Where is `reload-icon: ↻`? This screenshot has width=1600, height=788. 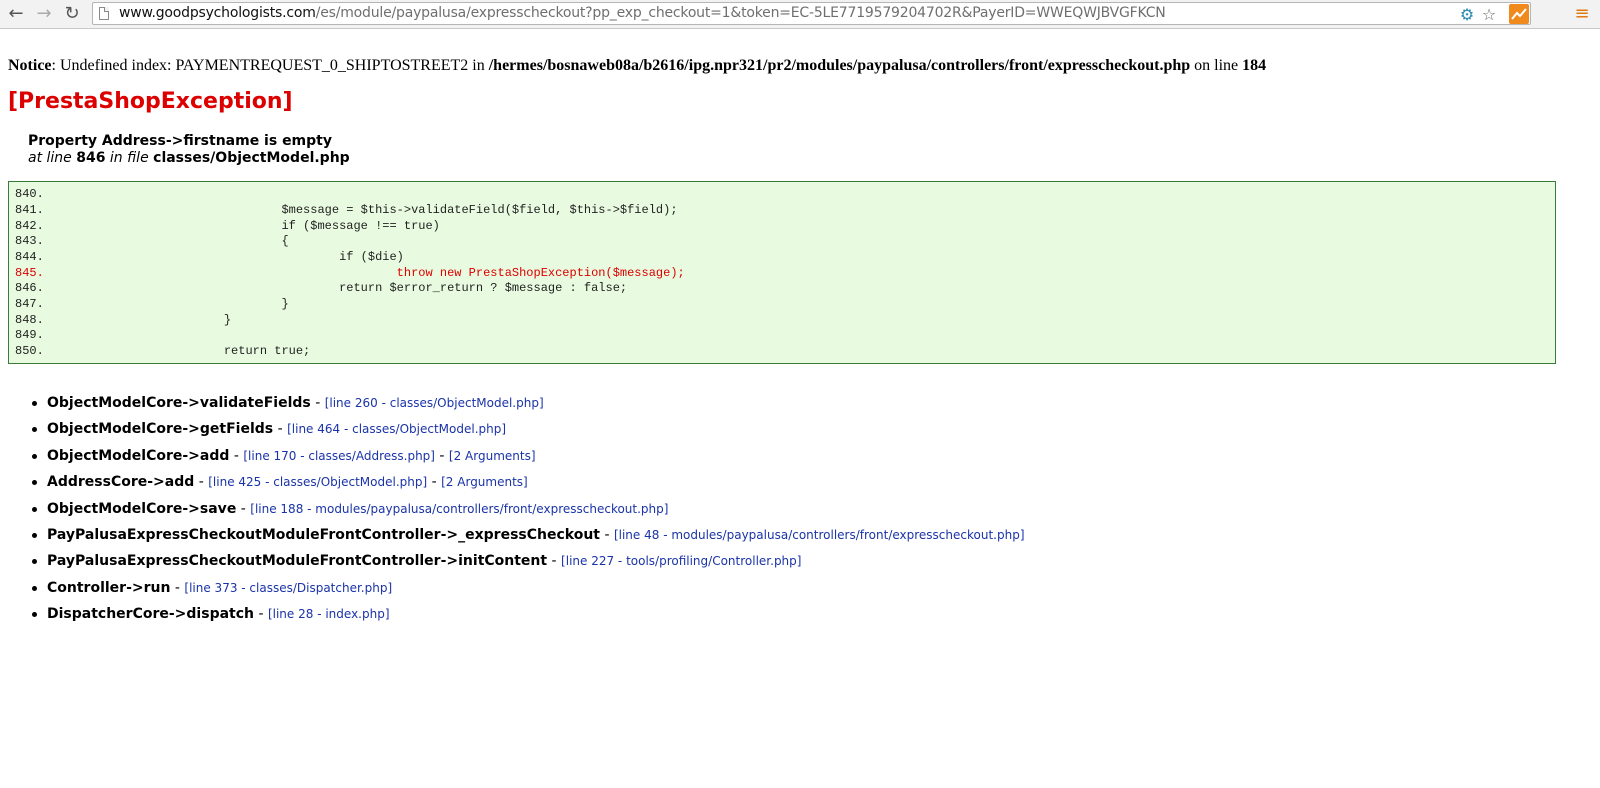 reload-icon: ↻ is located at coordinates (72, 14).